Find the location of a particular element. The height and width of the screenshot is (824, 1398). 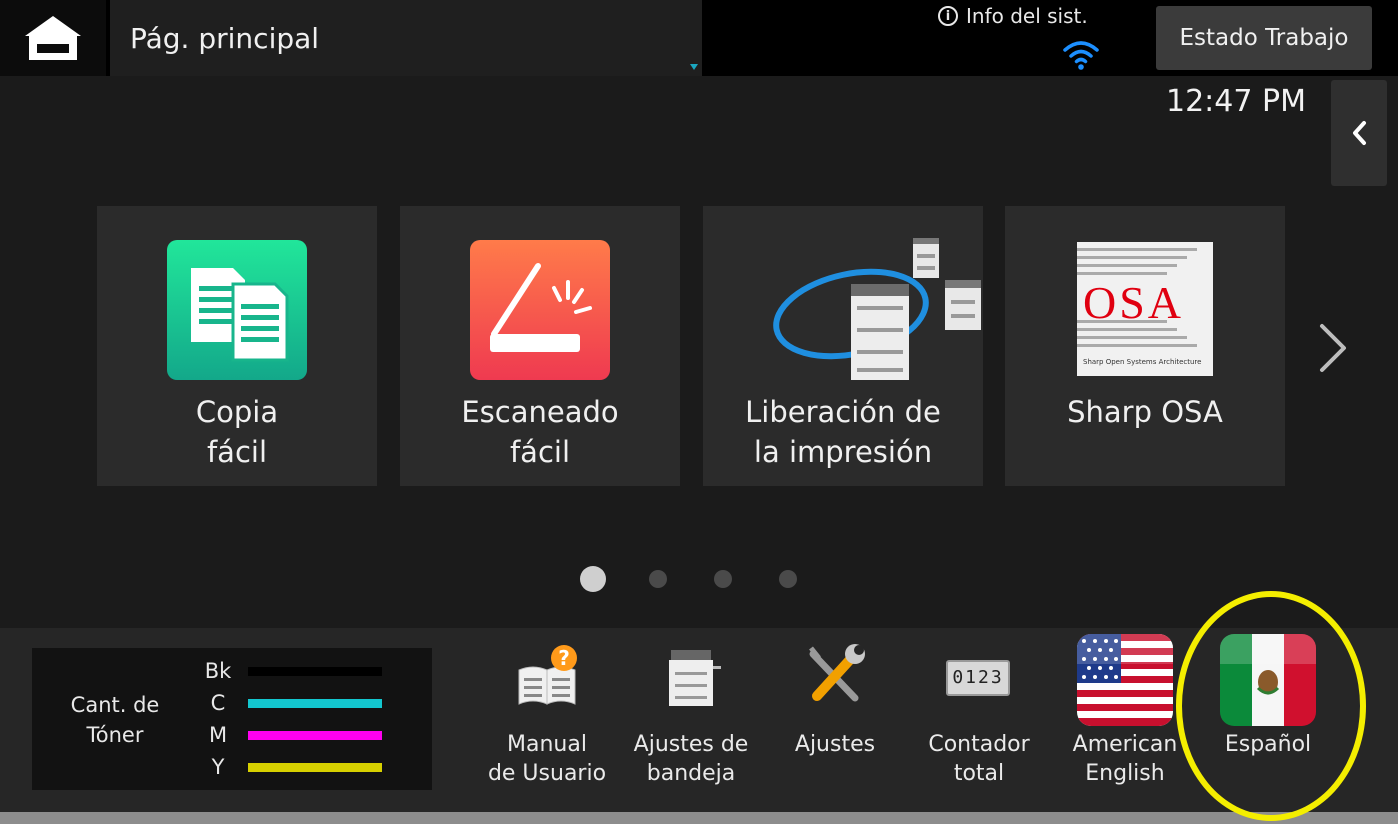

copy-icon is located at coordinates (237, 310).